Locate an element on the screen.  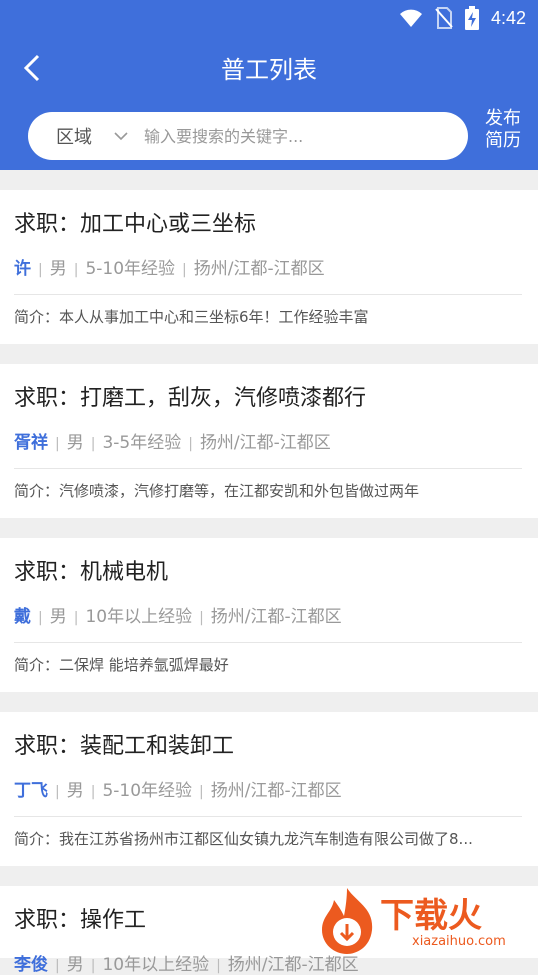
watermark-url: xiazaihuo.com is located at coordinates (459, 941).